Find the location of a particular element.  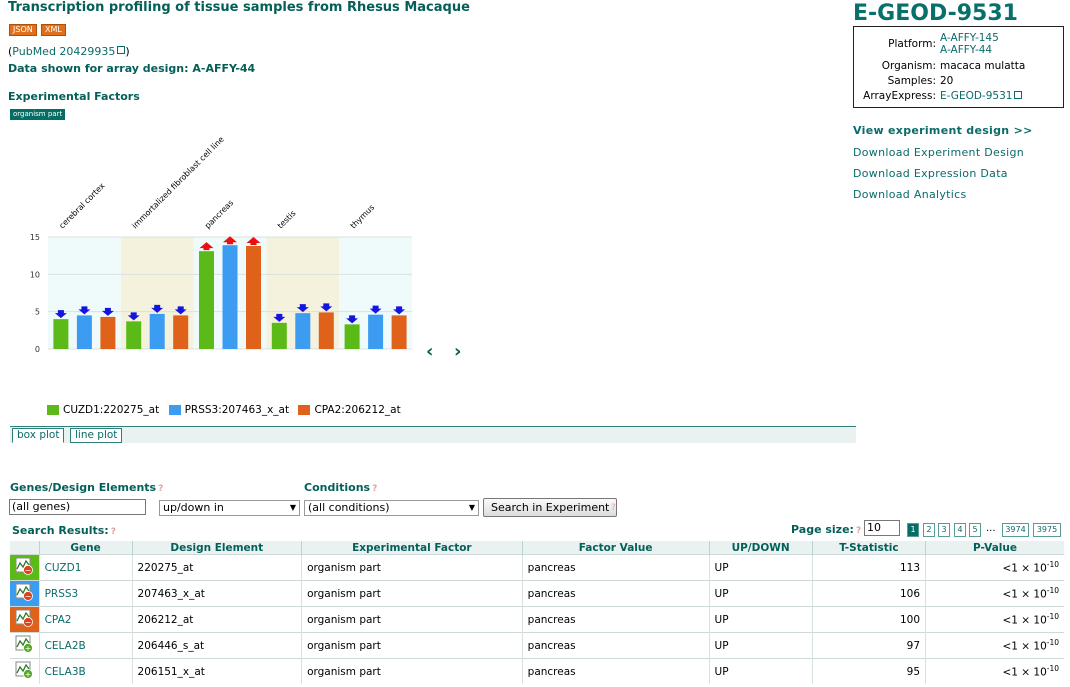

factor-value-cell: pancreas is located at coordinates (615, 671).